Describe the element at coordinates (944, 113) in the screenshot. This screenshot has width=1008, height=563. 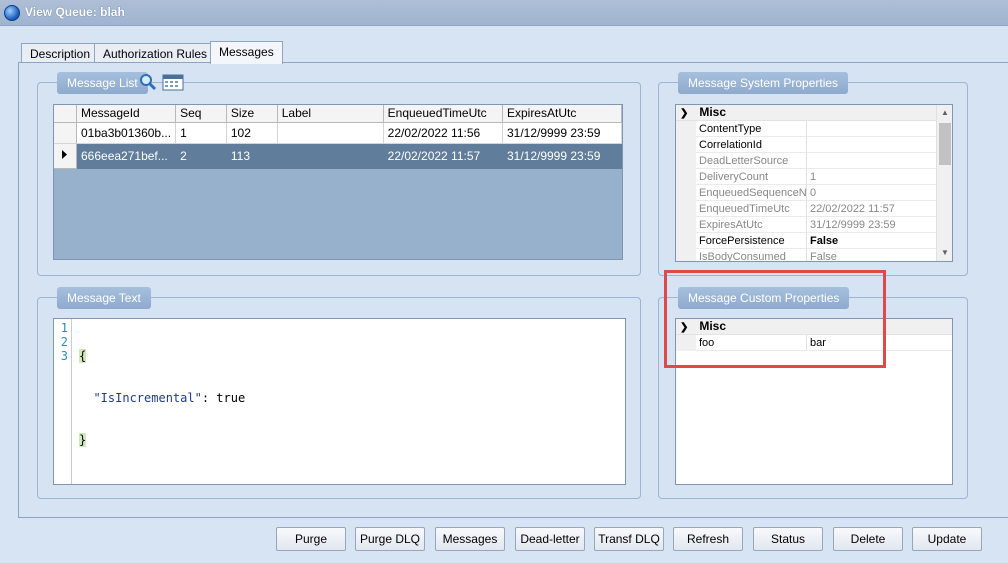
I see `scroll-up-arrow-icon: ▲` at that location.